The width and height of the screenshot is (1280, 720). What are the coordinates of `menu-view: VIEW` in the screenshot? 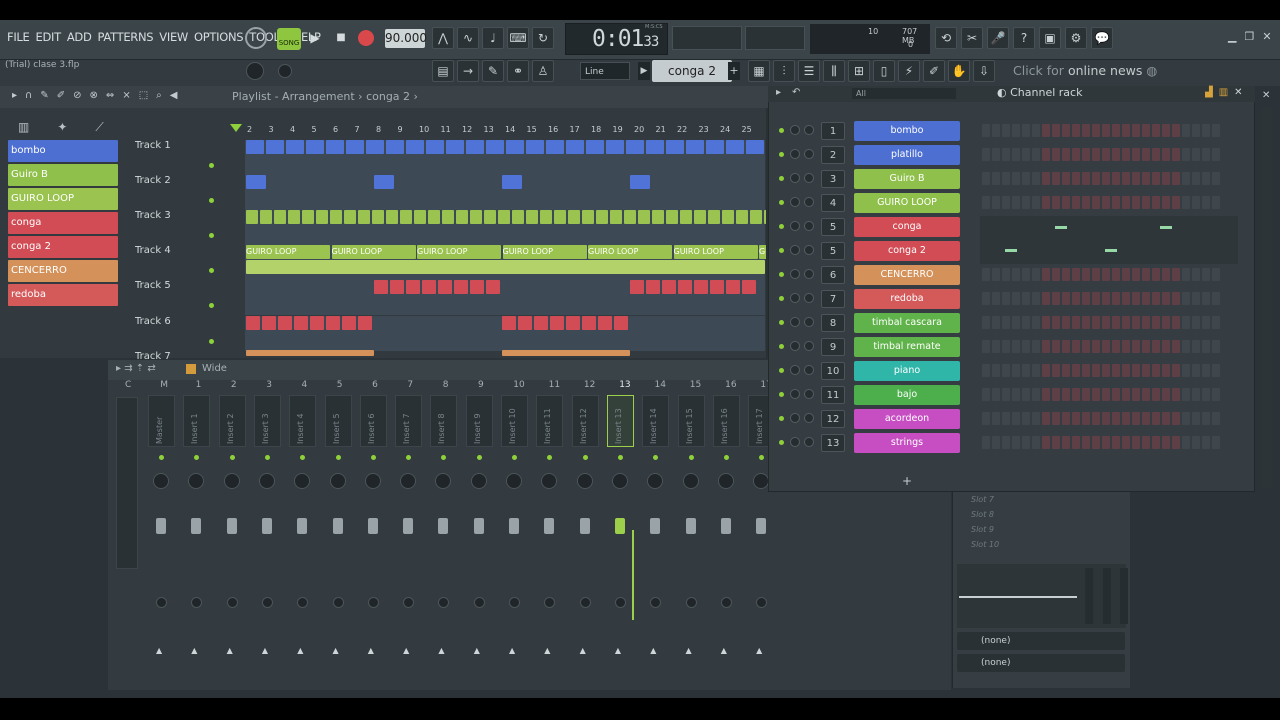 It's located at (173, 37).